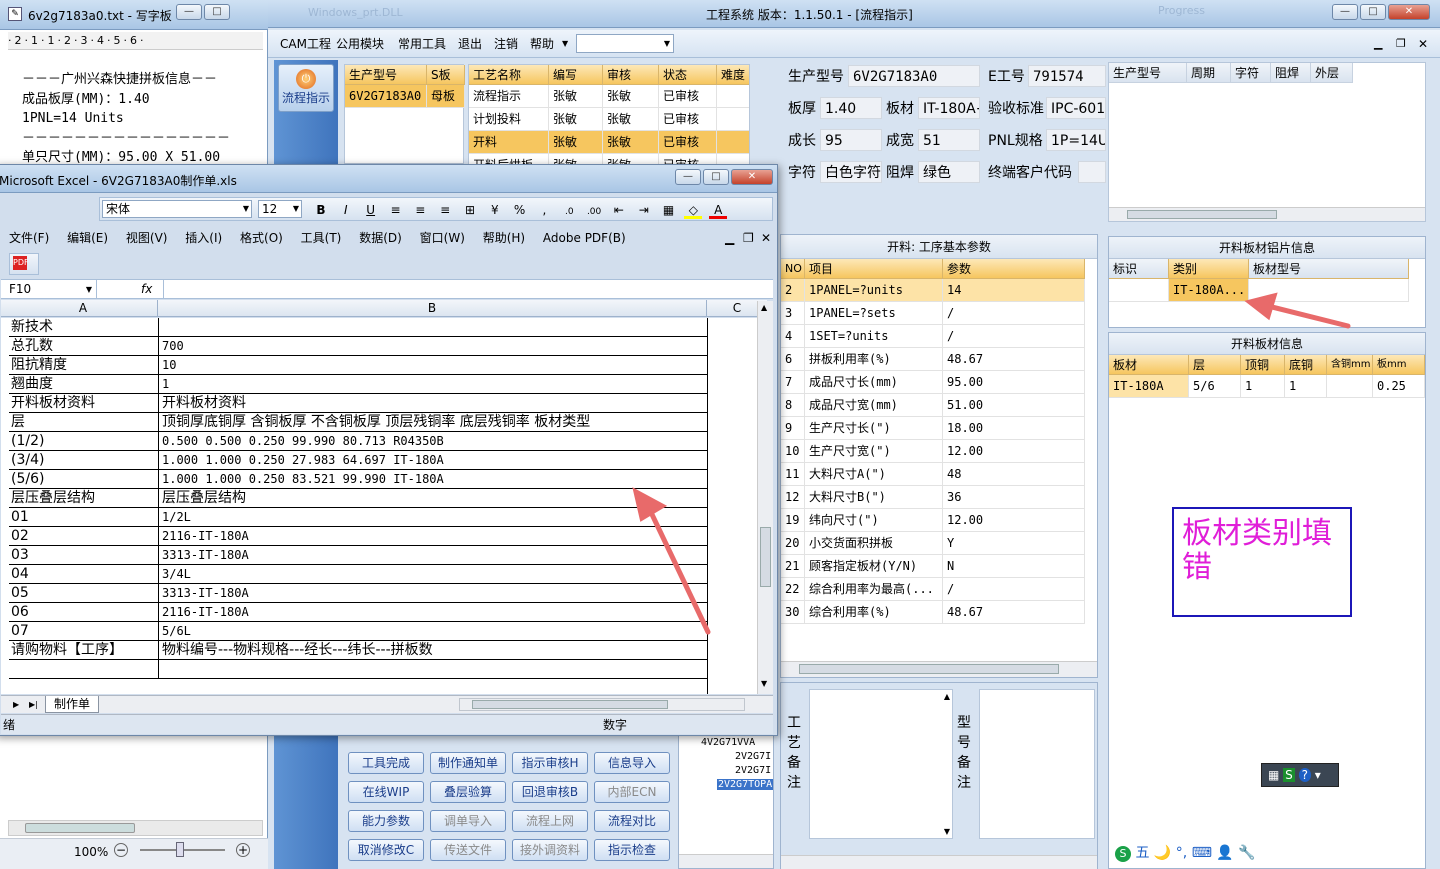 The width and height of the screenshot is (1440, 869). Describe the element at coordinates (632, 850) in the screenshot. I see `action-button: 指示检查` at that location.